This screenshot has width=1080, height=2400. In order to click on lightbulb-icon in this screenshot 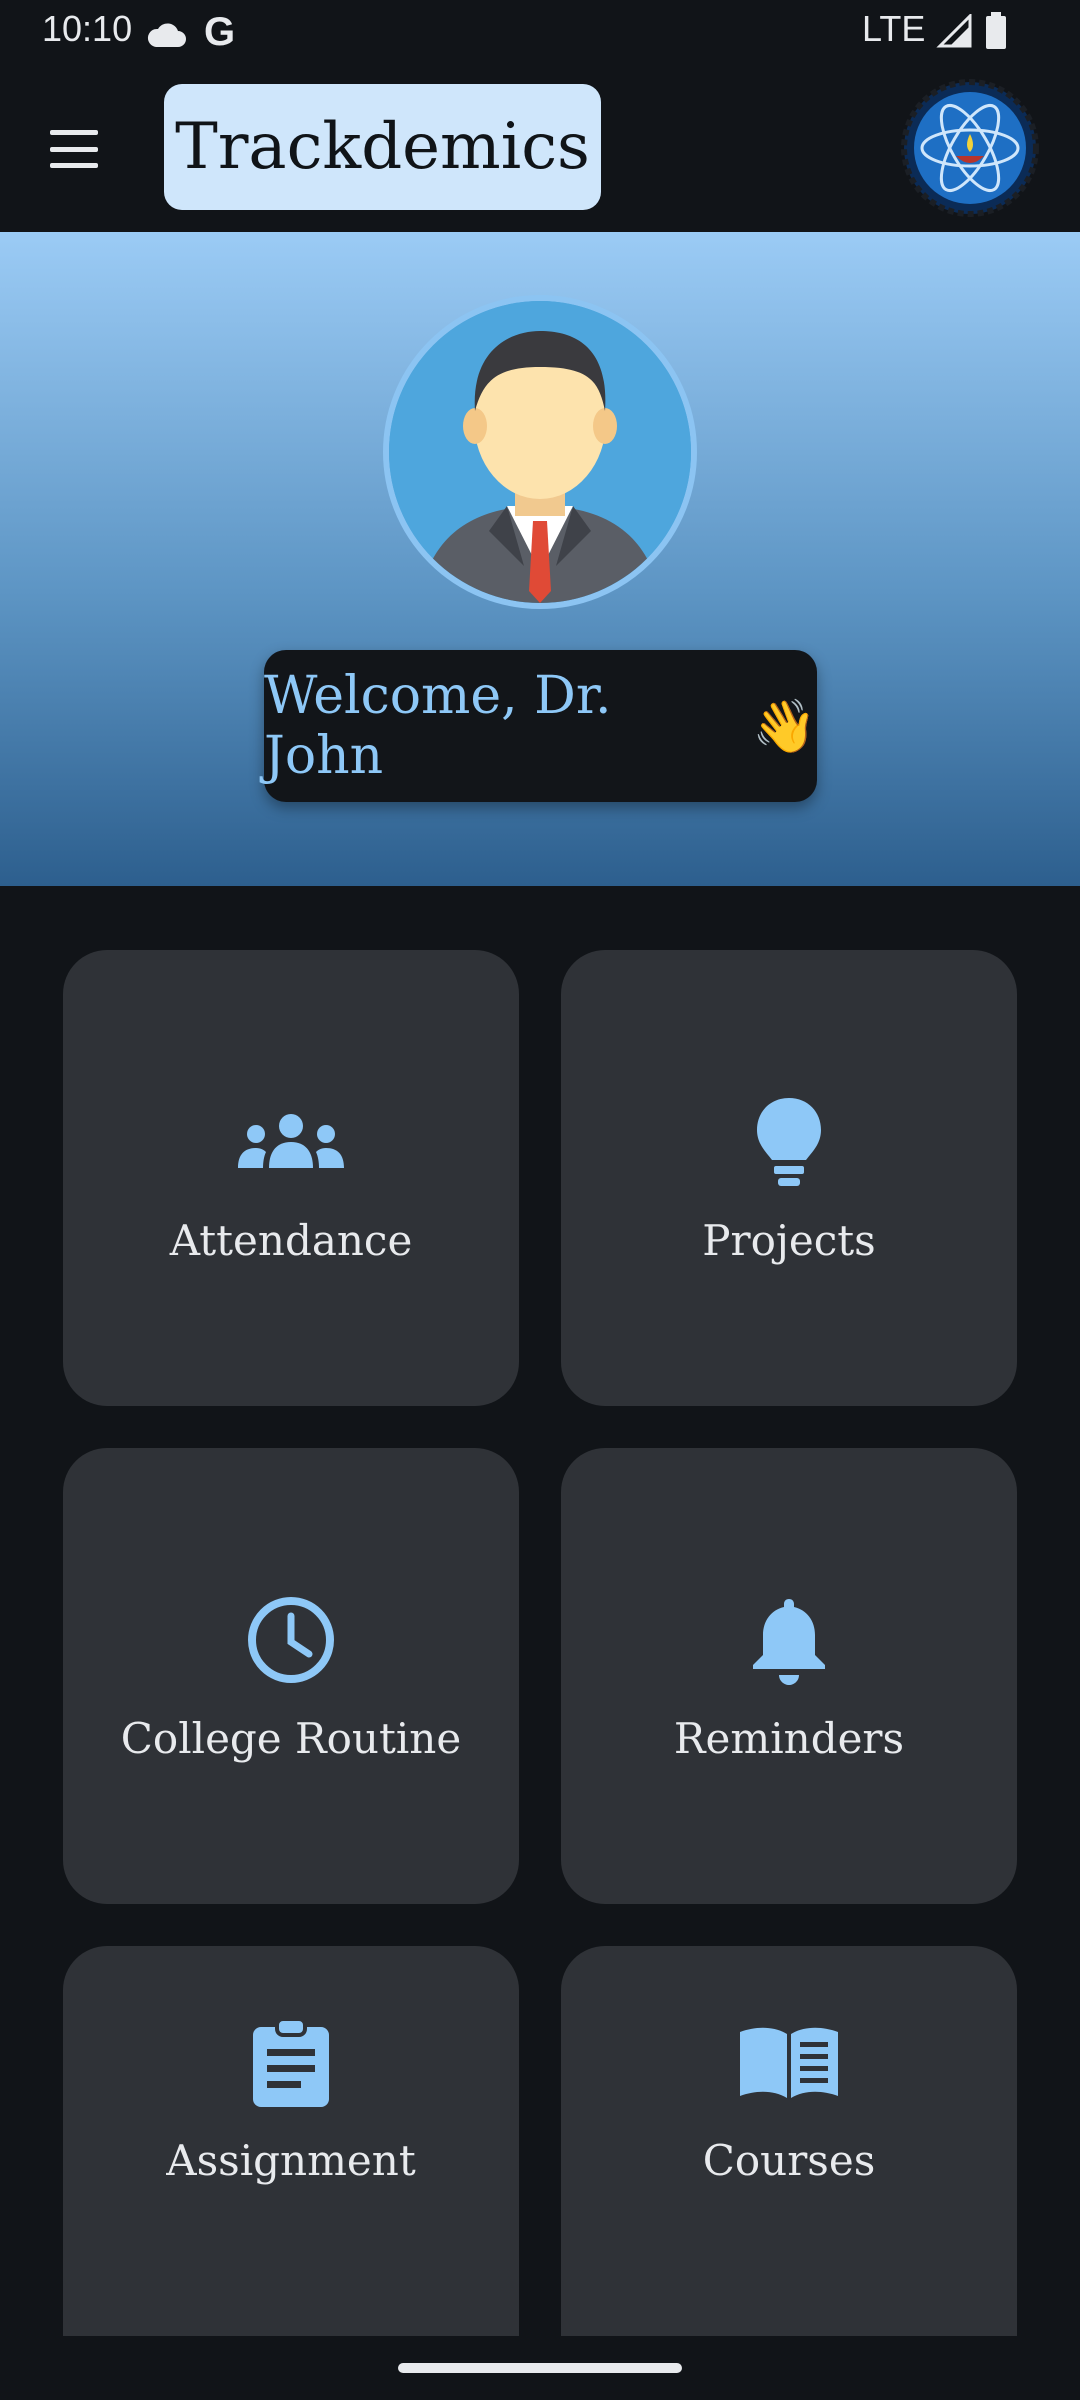, I will do `click(789, 1142)`.